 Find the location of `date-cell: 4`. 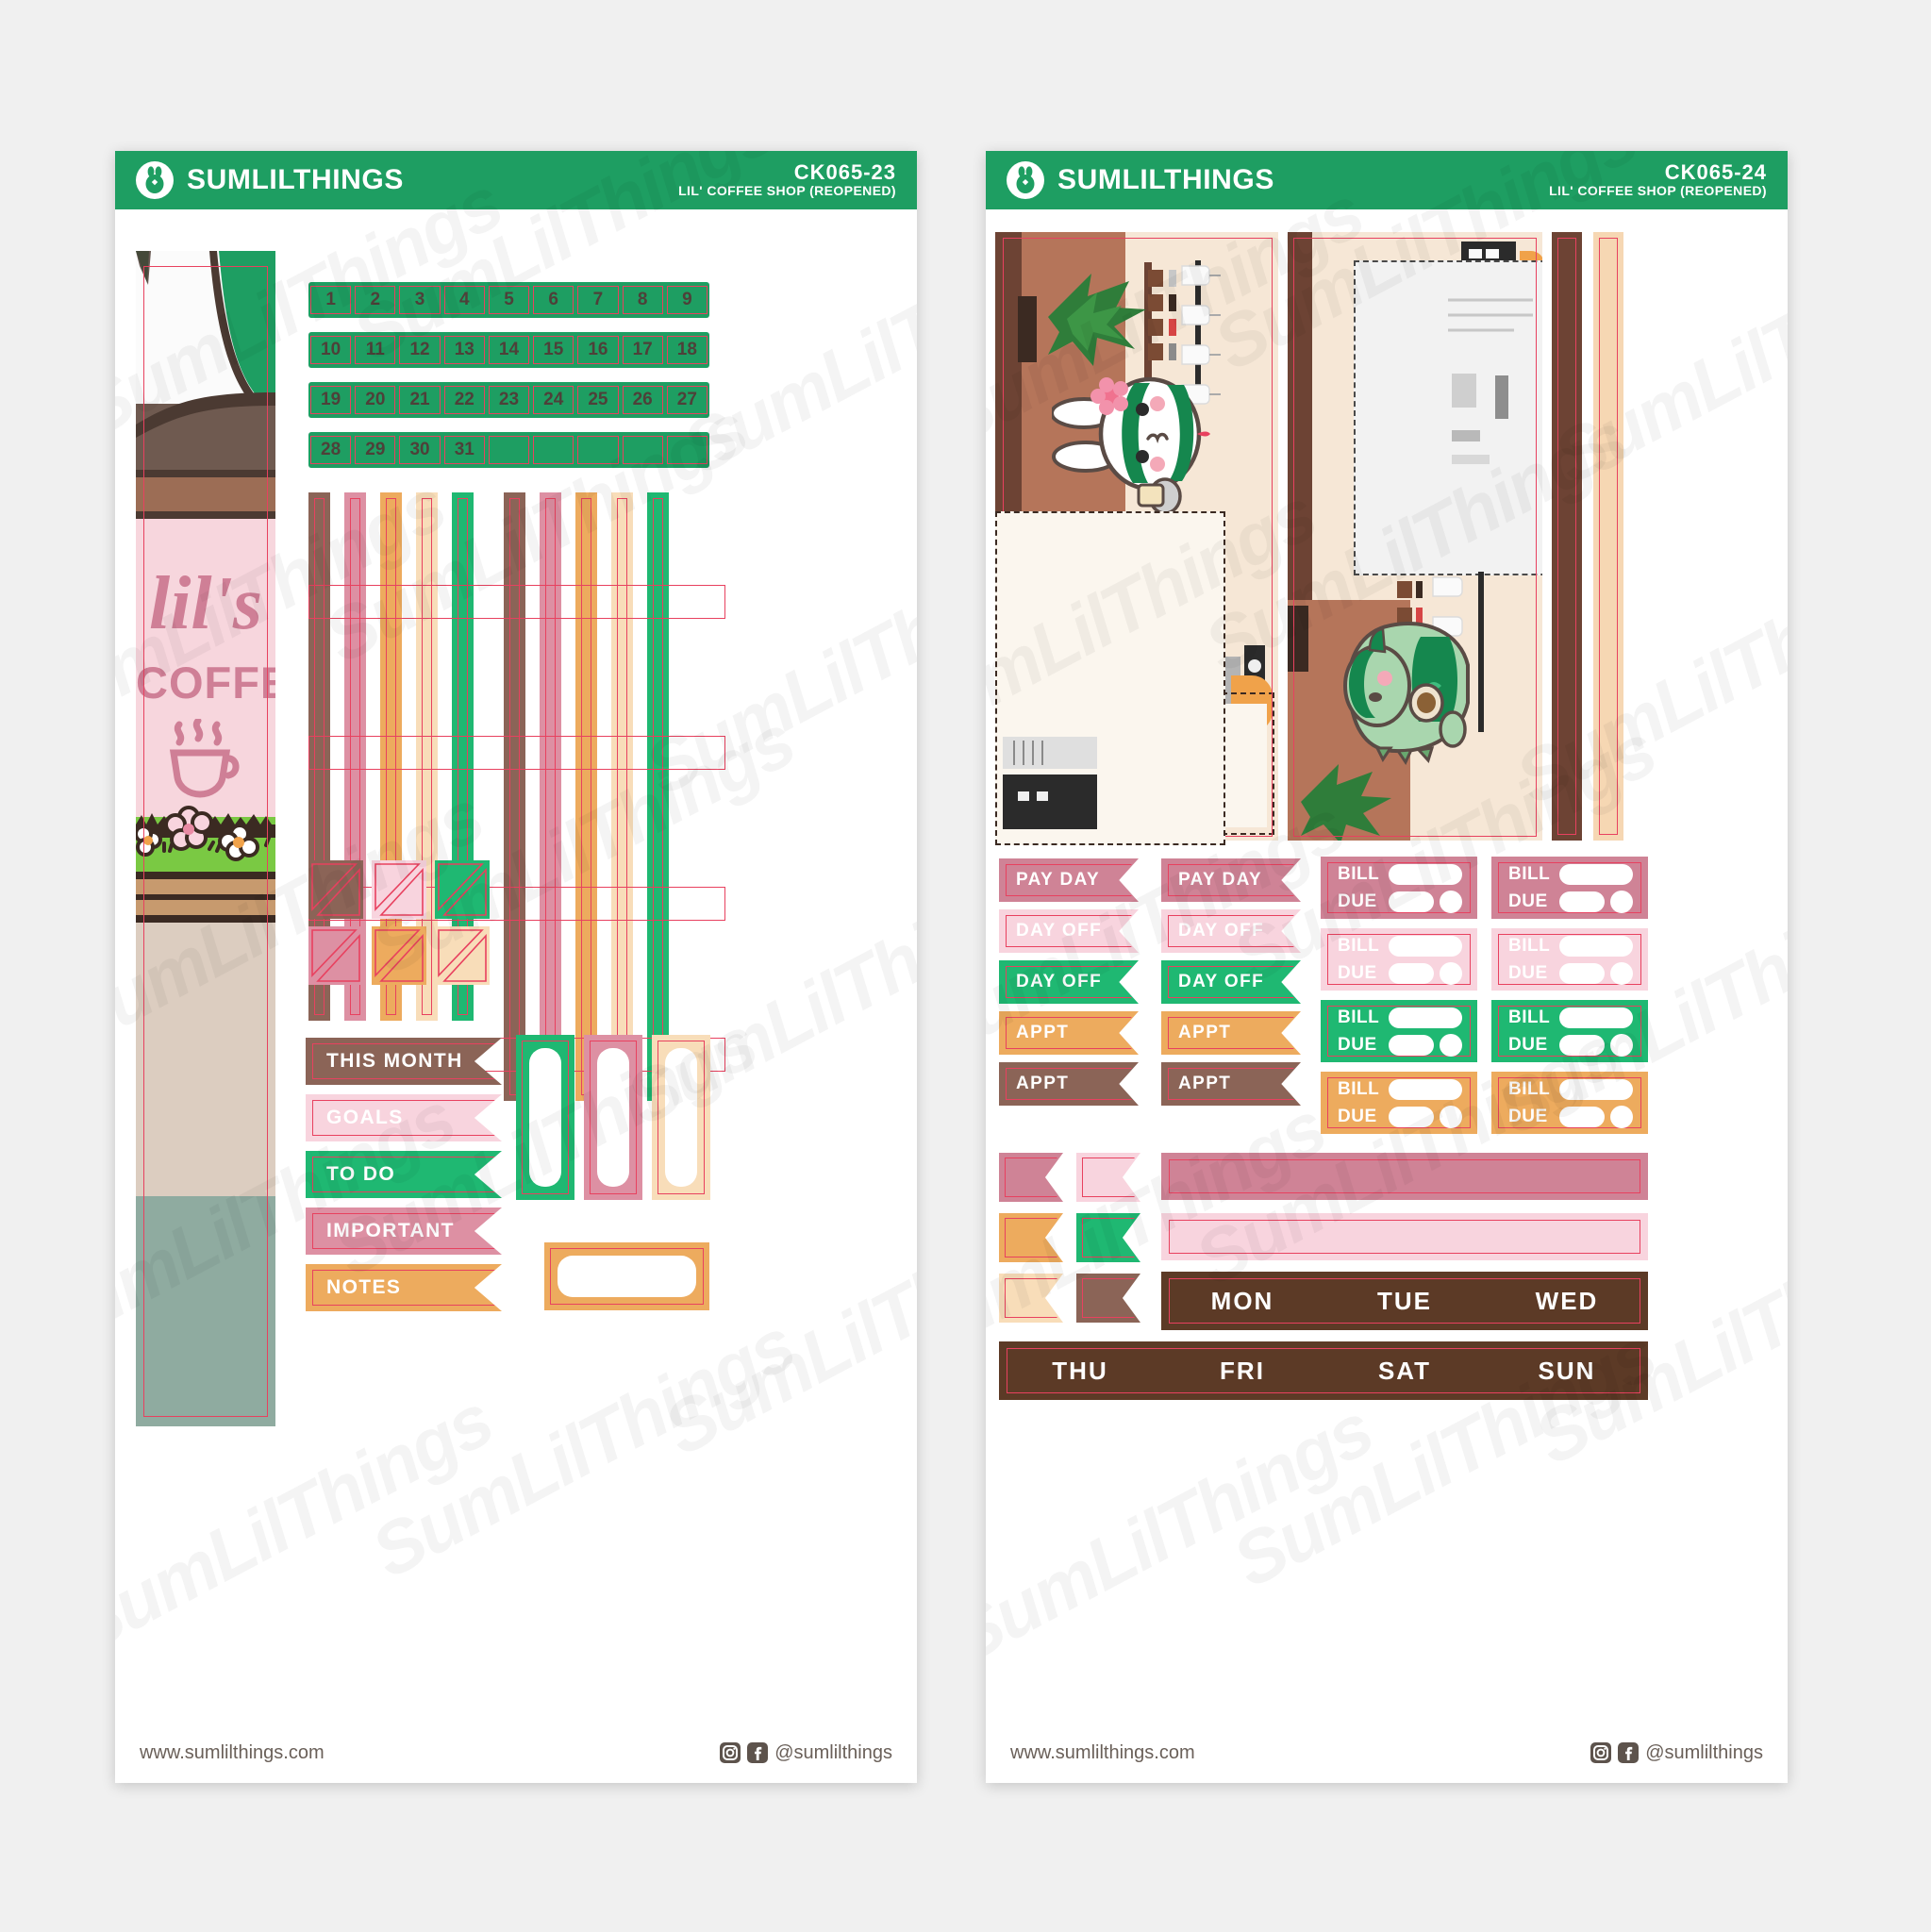

date-cell: 4 is located at coordinates (464, 300).